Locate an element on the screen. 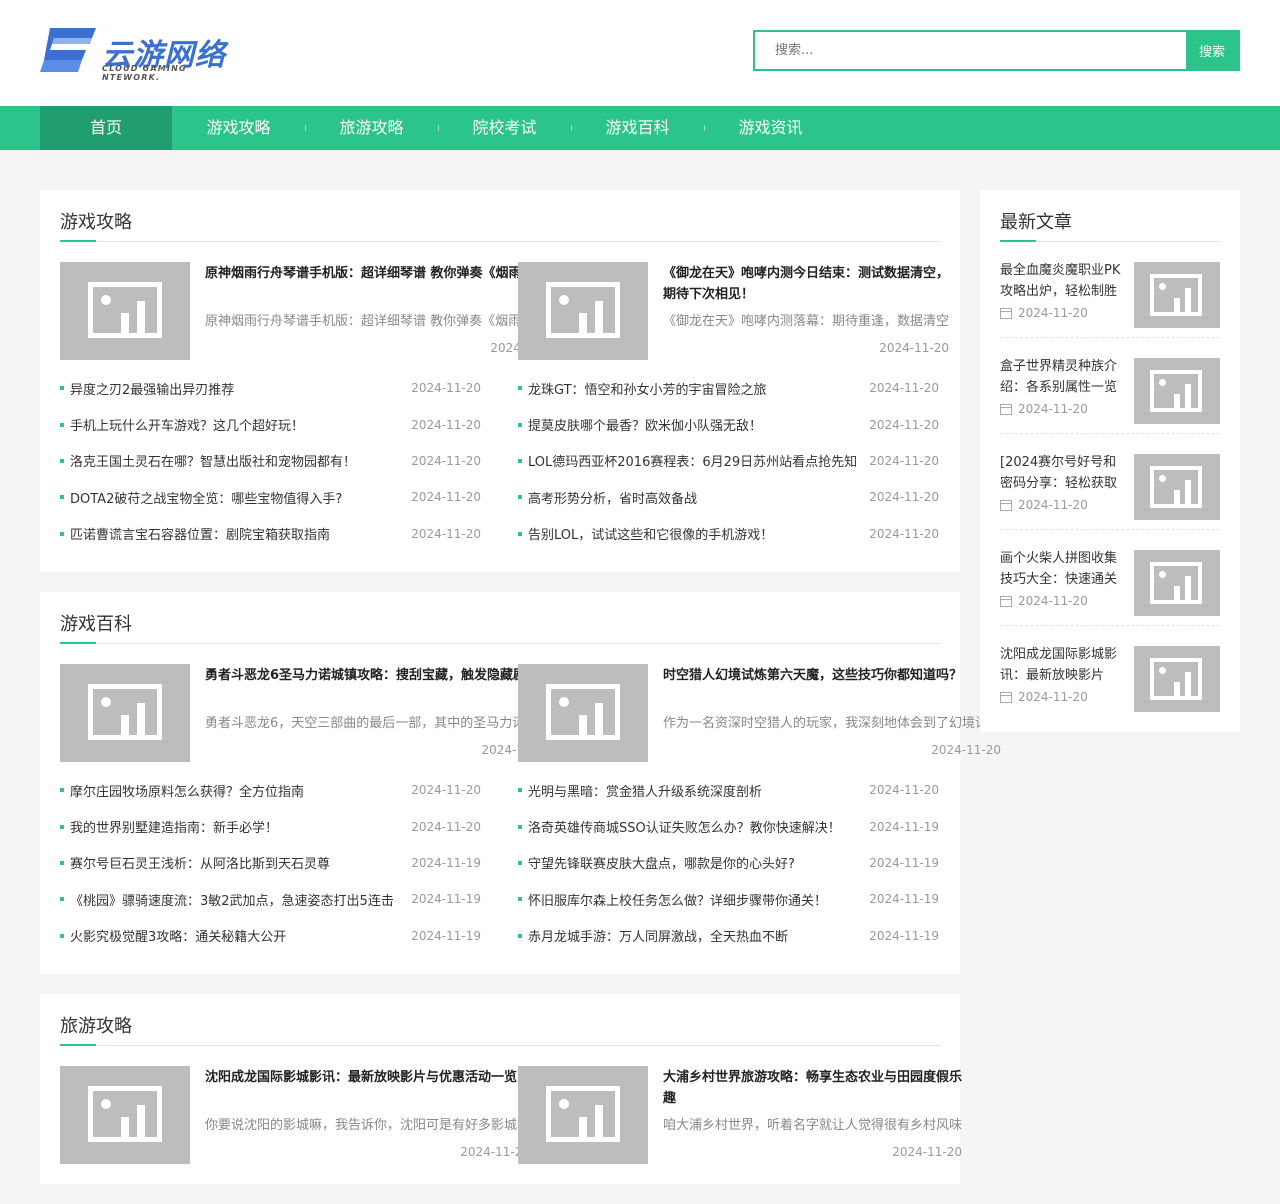 Image resolution: width=1280 pixels, height=1204 pixels. list-item-title: 高考形势分析，省时高效备战 is located at coordinates (698, 497).